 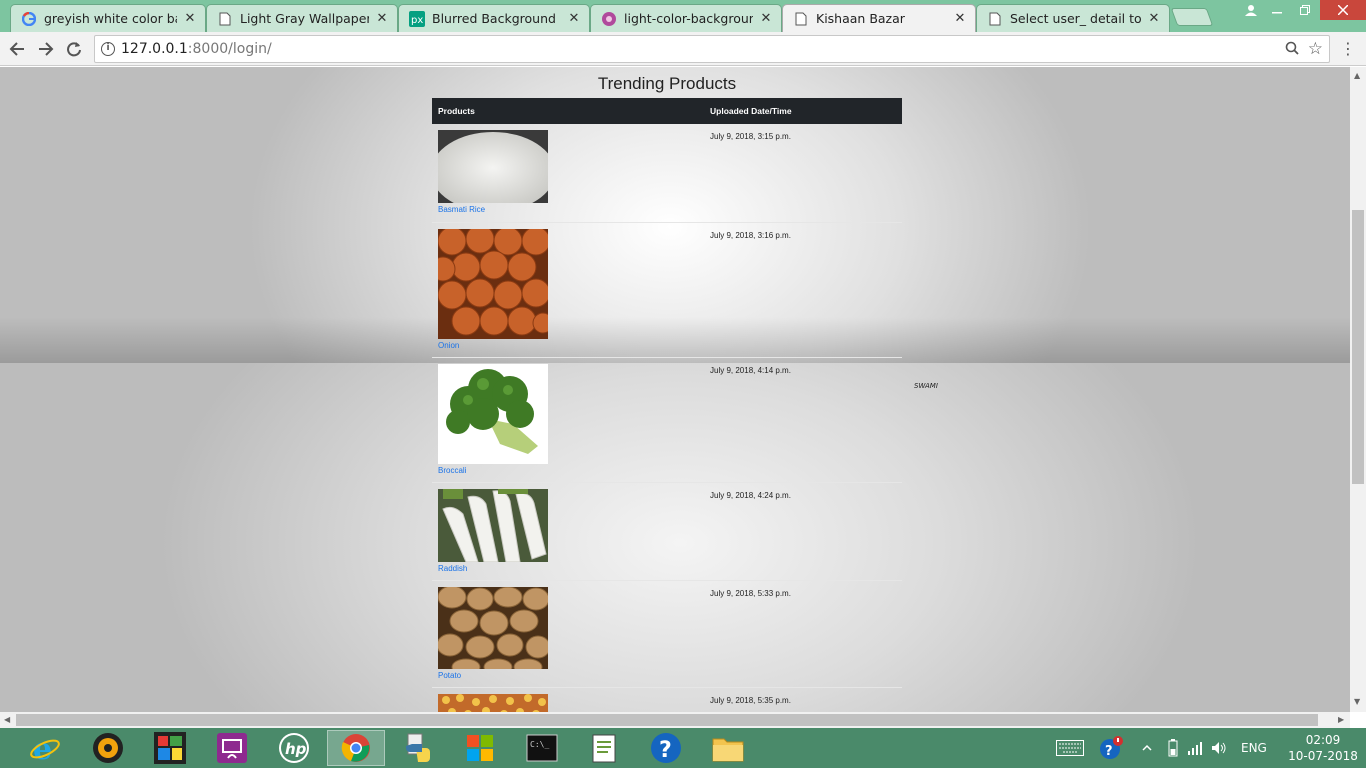 What do you see at coordinates (493, 525) in the screenshot?
I see `radish-image` at bounding box center [493, 525].